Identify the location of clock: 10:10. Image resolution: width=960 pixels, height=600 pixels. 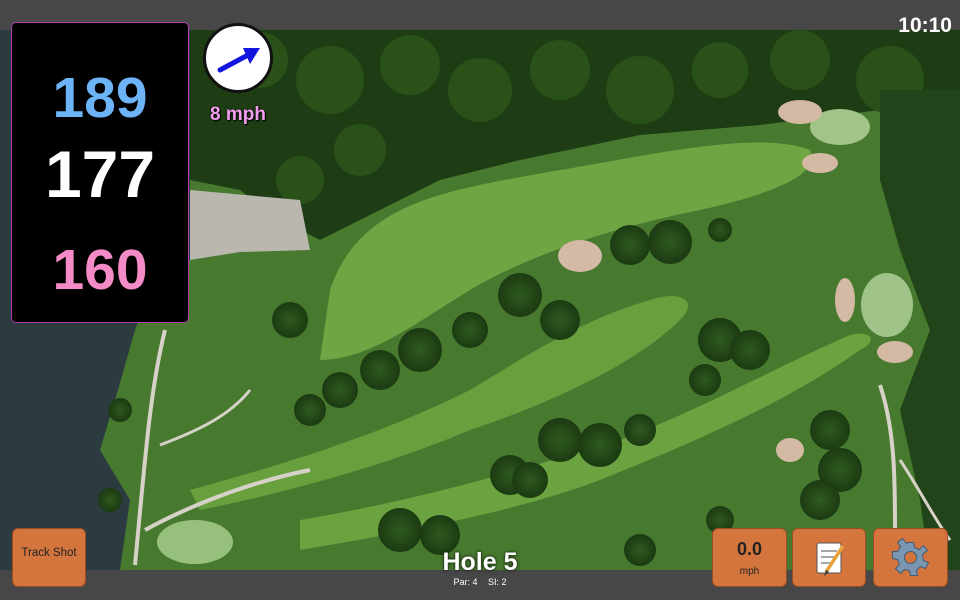
(925, 25).